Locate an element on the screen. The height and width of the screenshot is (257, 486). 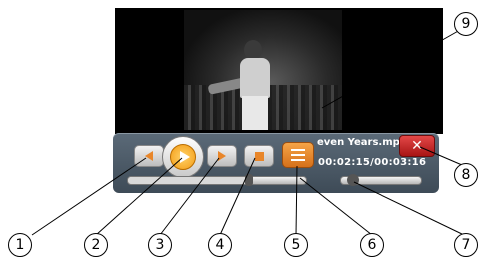
callout-7: 7 is located at coordinates (466, 245).